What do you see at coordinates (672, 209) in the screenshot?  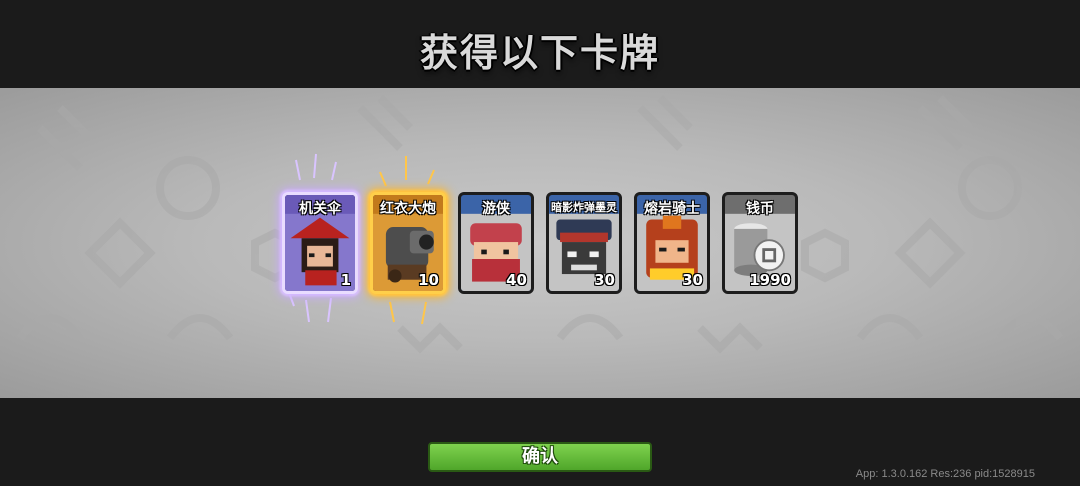 I see `card-name: 熔岩骑士` at bounding box center [672, 209].